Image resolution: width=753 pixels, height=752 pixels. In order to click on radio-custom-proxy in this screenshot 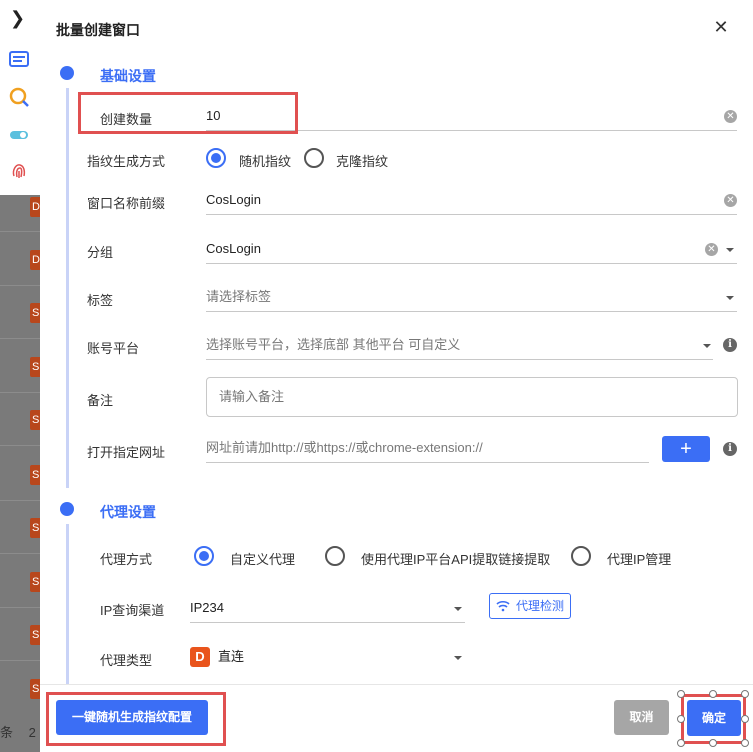, I will do `click(204, 556)`.